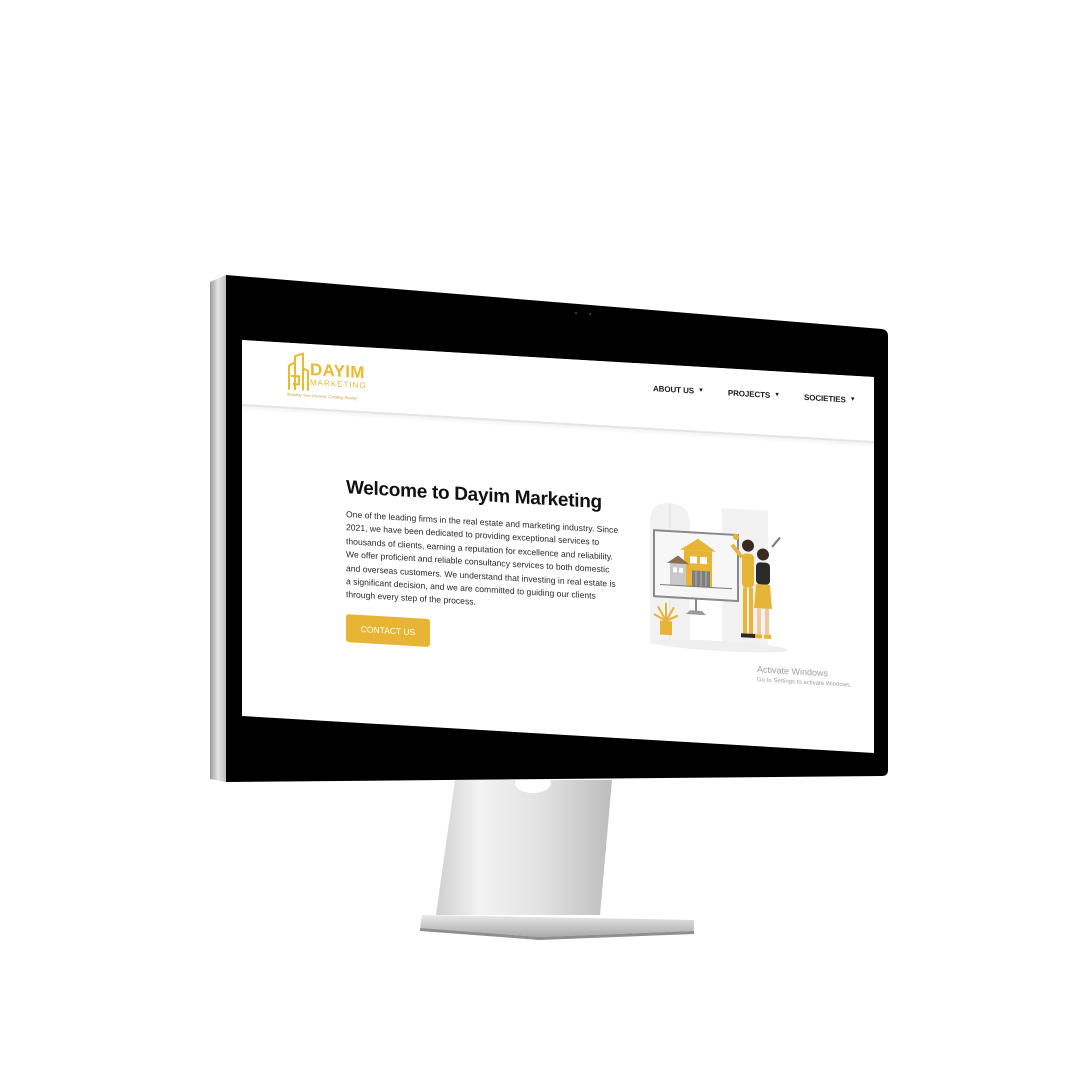 Image resolution: width=1080 pixels, height=1080 pixels. What do you see at coordinates (673, 389) in the screenshot?
I see `nav-item-label: ABOUT US` at bounding box center [673, 389].